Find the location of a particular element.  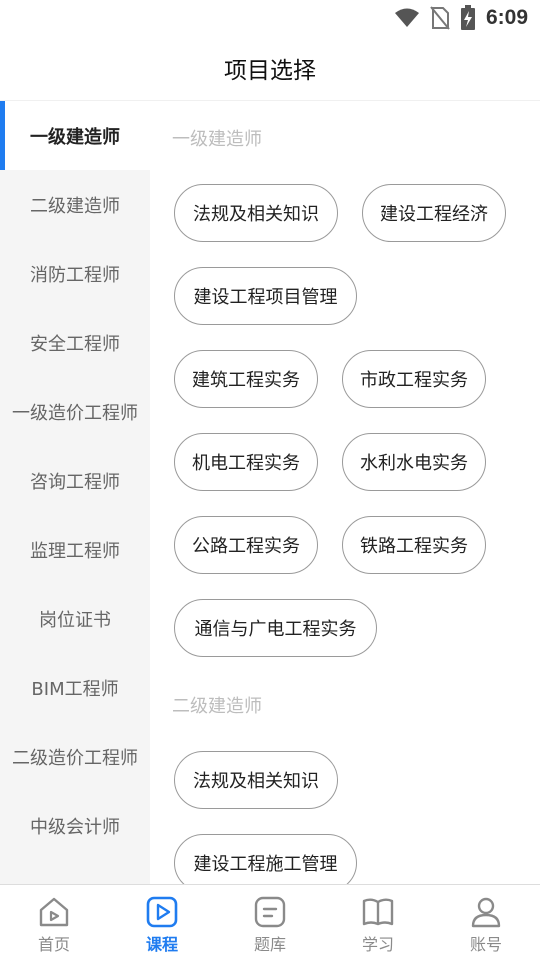

chip-label: 通信与广电工程实务 is located at coordinates (275, 629).